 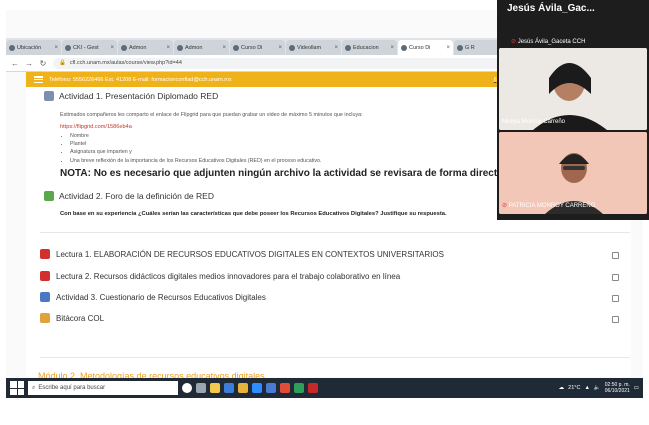 I want to click on excel-icon, so click(x=299, y=388).